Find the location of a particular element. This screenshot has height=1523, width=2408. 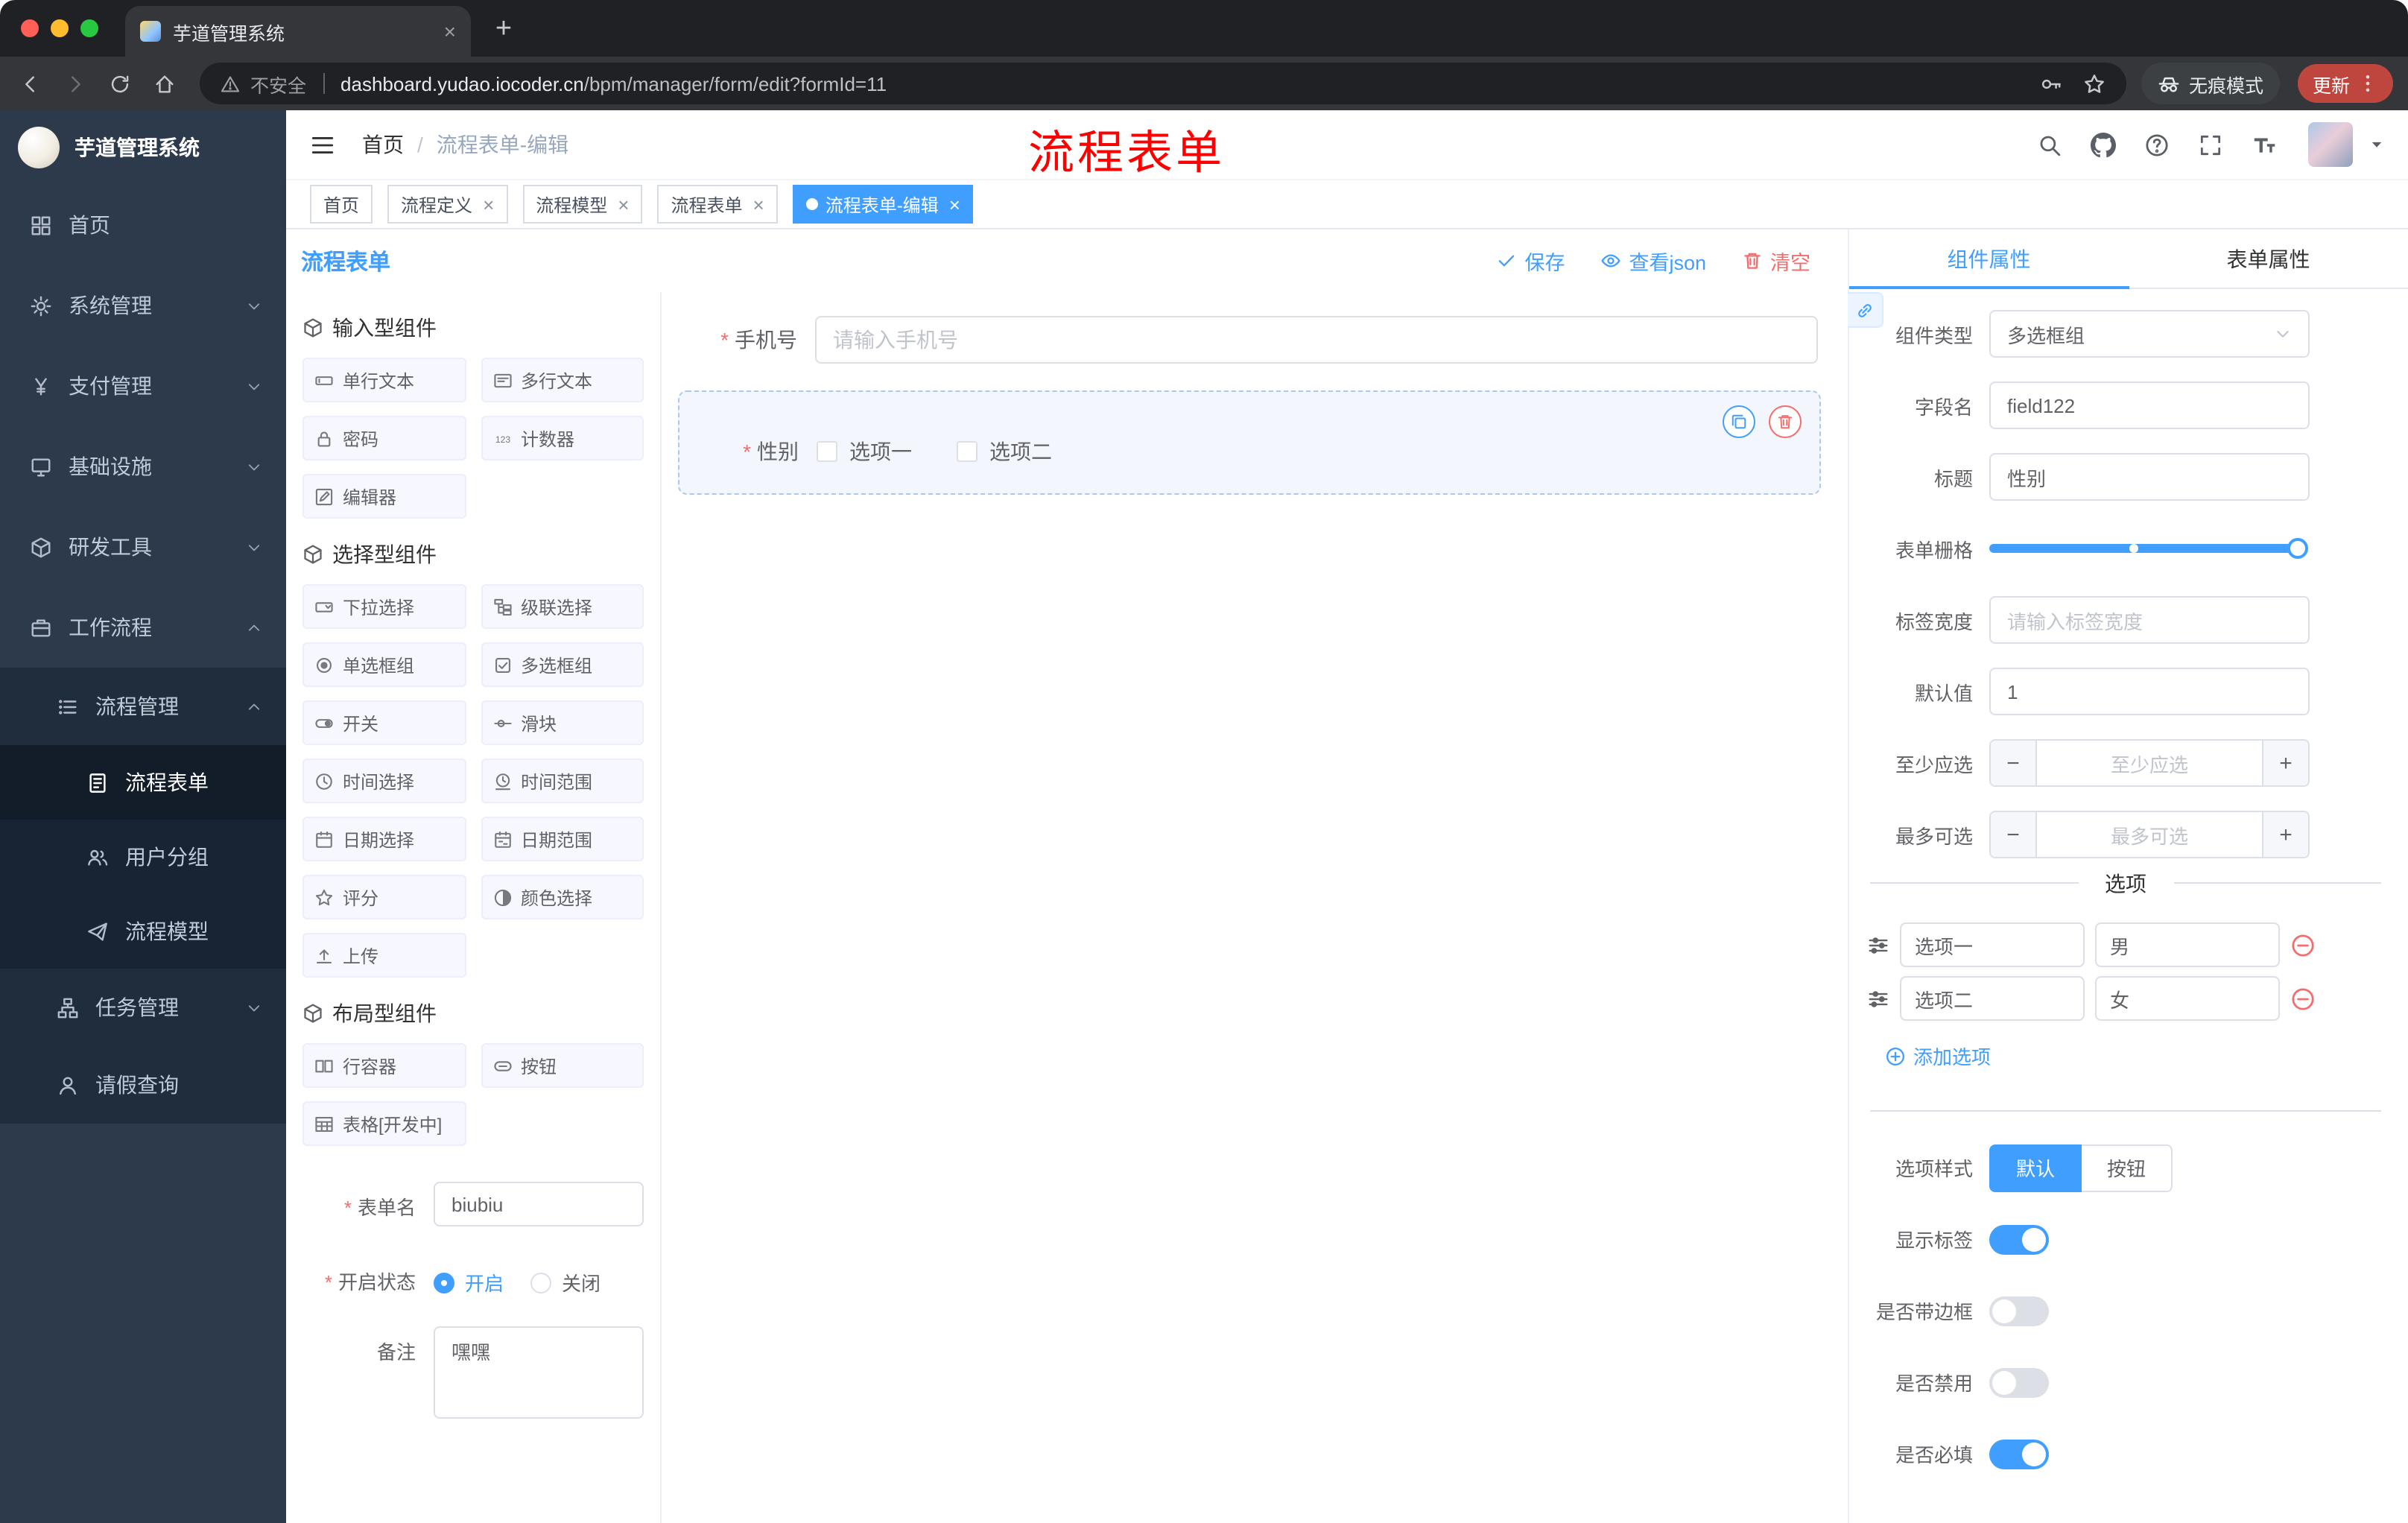

tag-process-form: 流程表单 × is located at coordinates (717, 204).